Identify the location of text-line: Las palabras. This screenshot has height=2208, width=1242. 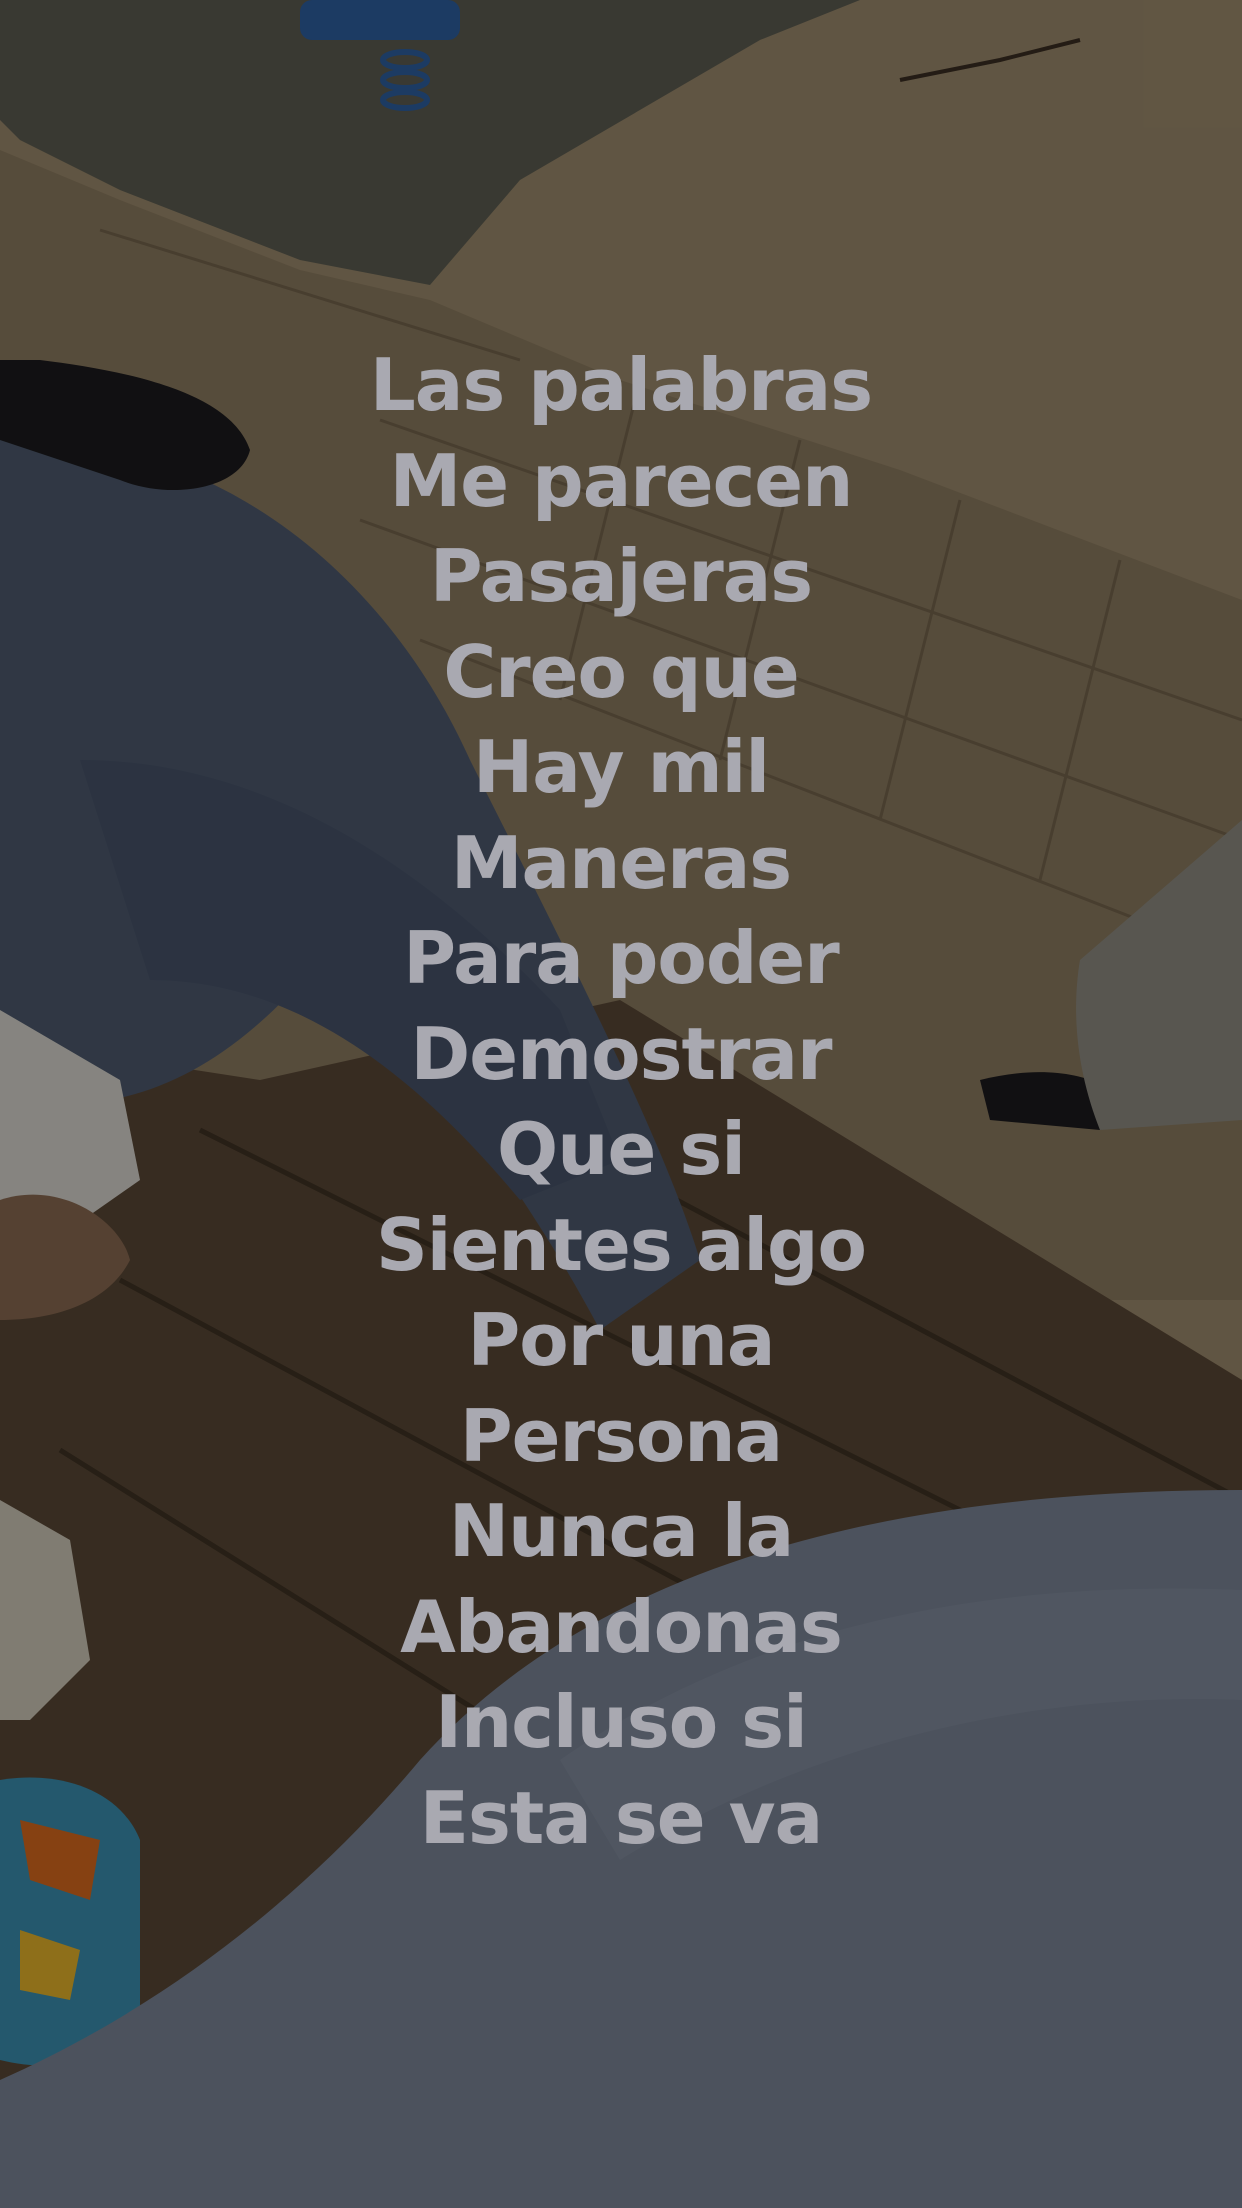
(621, 385).